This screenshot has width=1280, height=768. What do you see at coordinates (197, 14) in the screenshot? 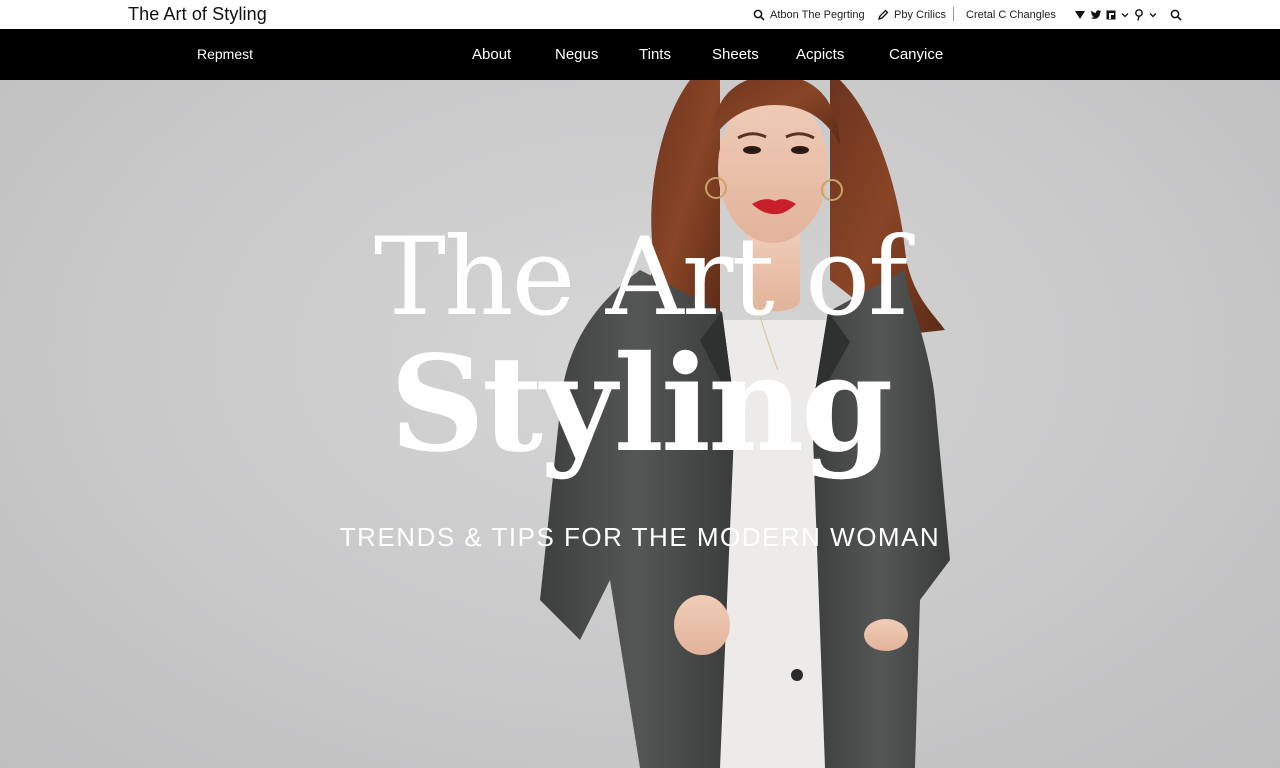
I see `site-title: The Art of Styling` at bounding box center [197, 14].